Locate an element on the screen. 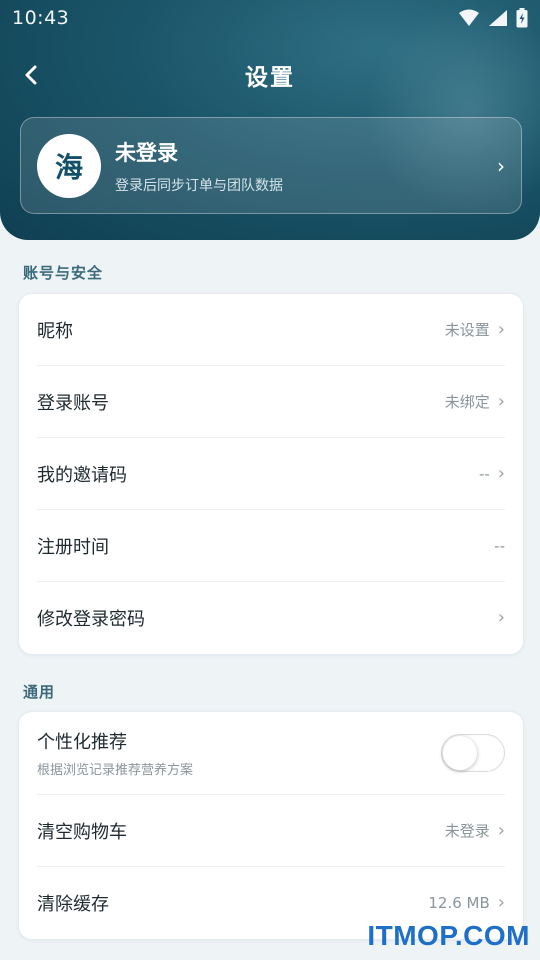  avatar: 海 is located at coordinates (69, 165).